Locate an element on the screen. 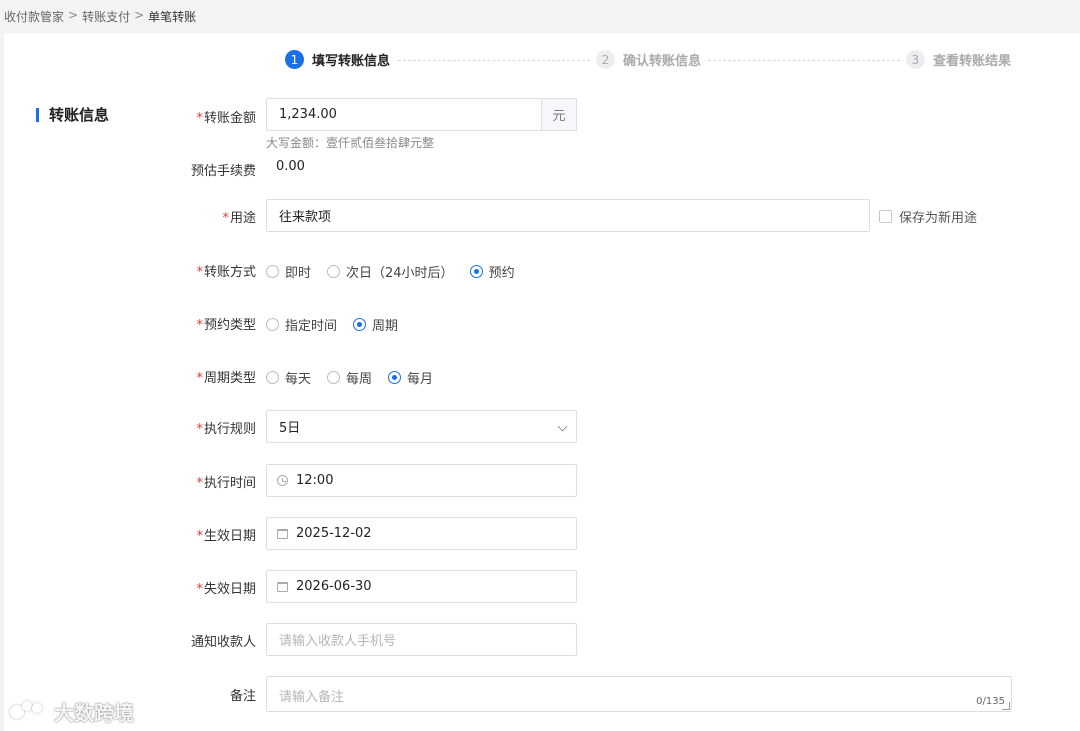  start-date-row: *生效日期 2025-12-02 is located at coordinates (542, 533).